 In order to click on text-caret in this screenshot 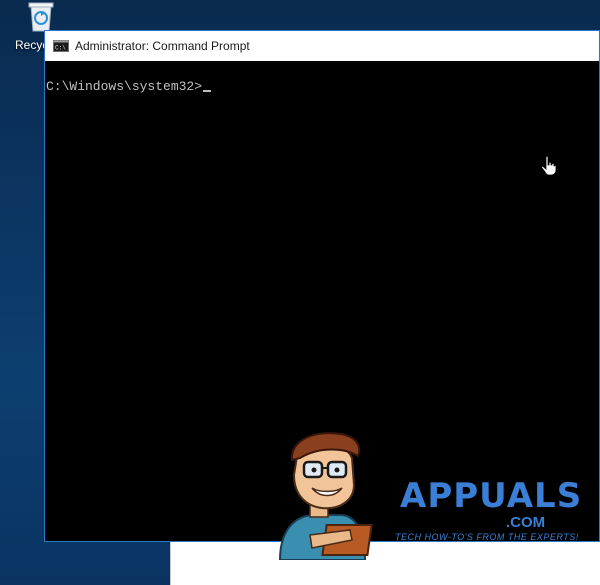, I will do `click(207, 91)`.